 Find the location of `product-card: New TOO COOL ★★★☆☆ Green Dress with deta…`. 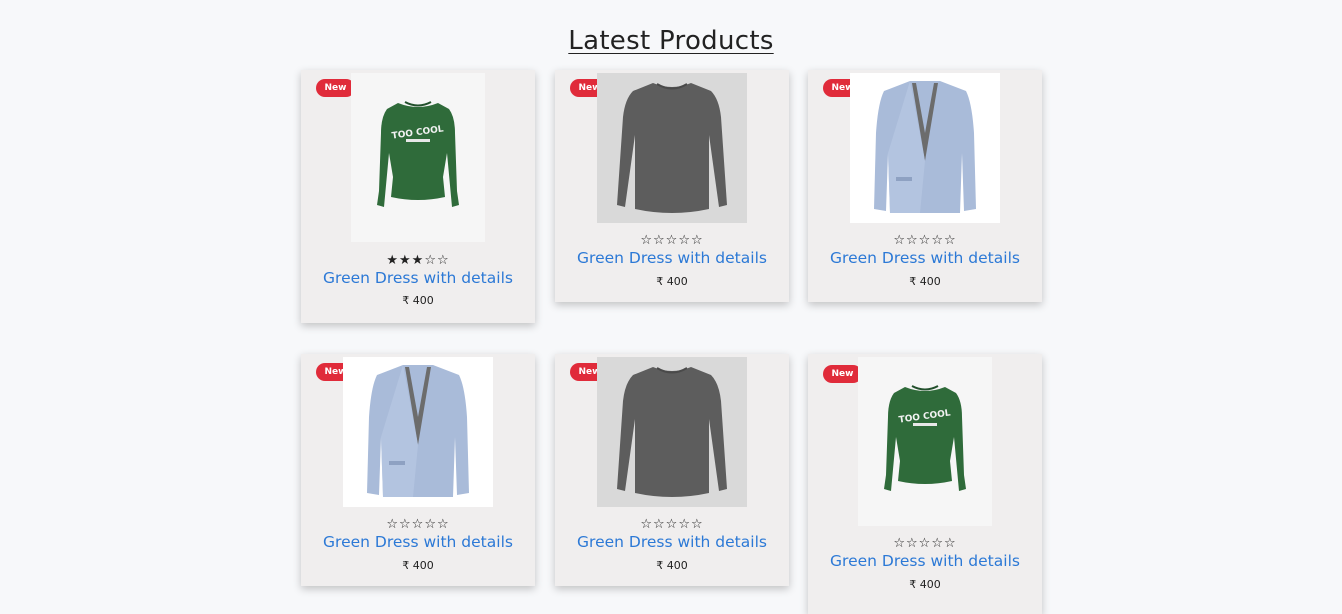

product-card: New TOO COOL ★★★☆☆ Green Dress with deta… is located at coordinates (418, 196).